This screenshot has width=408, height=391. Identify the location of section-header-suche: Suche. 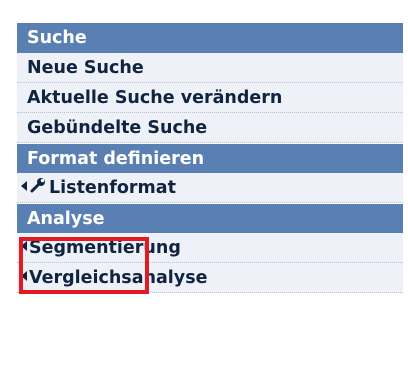
(210, 38).